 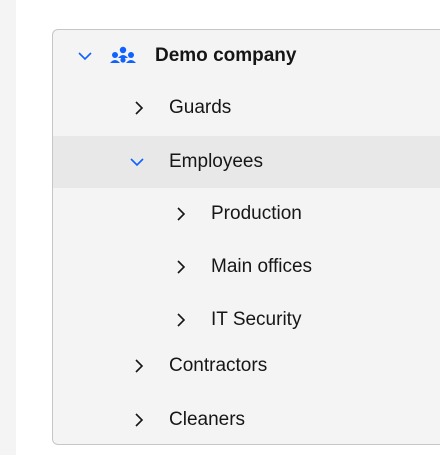 I want to click on people-group-icon, so click(x=123, y=56).